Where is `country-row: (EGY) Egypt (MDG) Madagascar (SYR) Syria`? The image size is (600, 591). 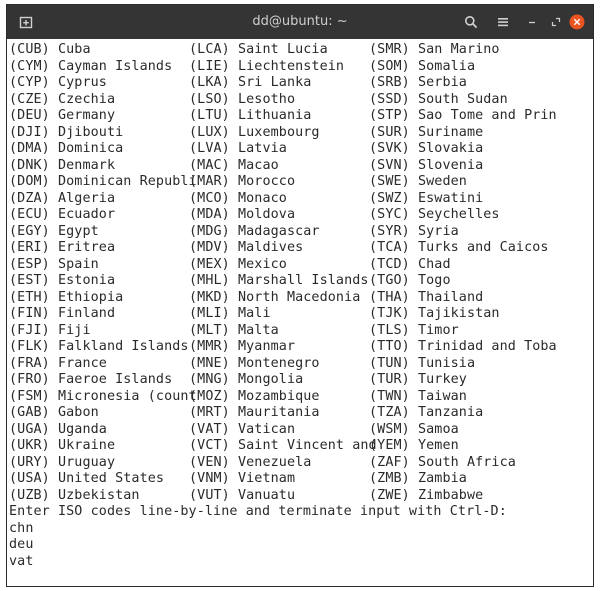 country-row: (EGY) Egypt (MDG) Madagascar (SYR) Syria is located at coordinates (258, 232).